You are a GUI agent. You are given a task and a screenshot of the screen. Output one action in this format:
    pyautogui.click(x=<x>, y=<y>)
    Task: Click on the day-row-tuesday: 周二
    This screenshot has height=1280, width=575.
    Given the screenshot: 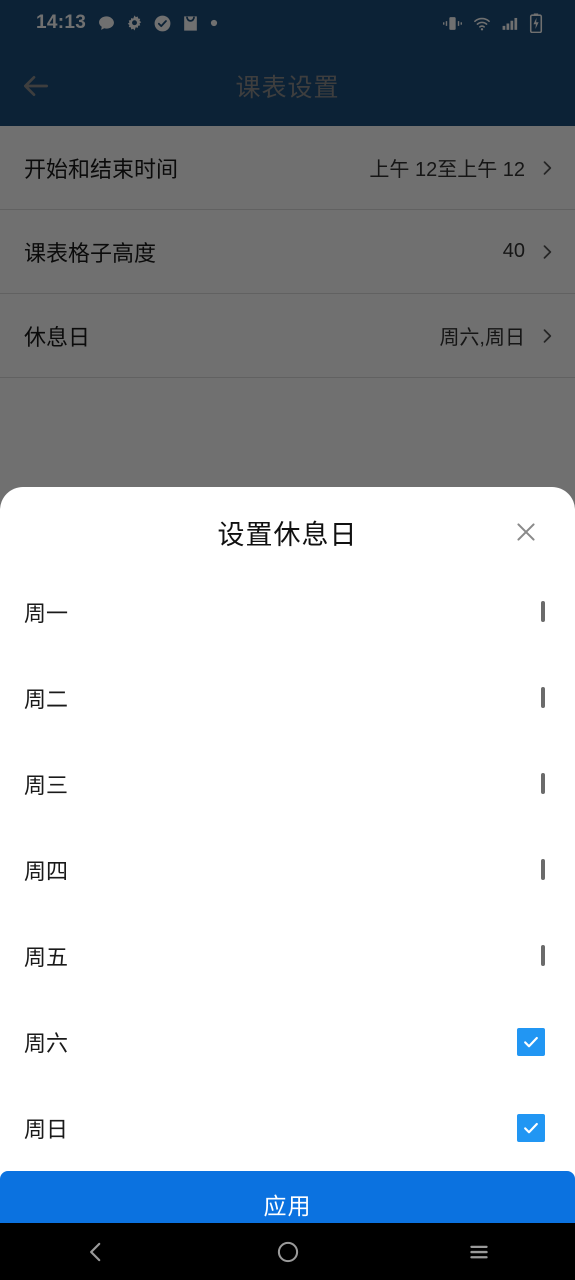 What is the action you would take?
    pyautogui.click(x=287, y=698)
    